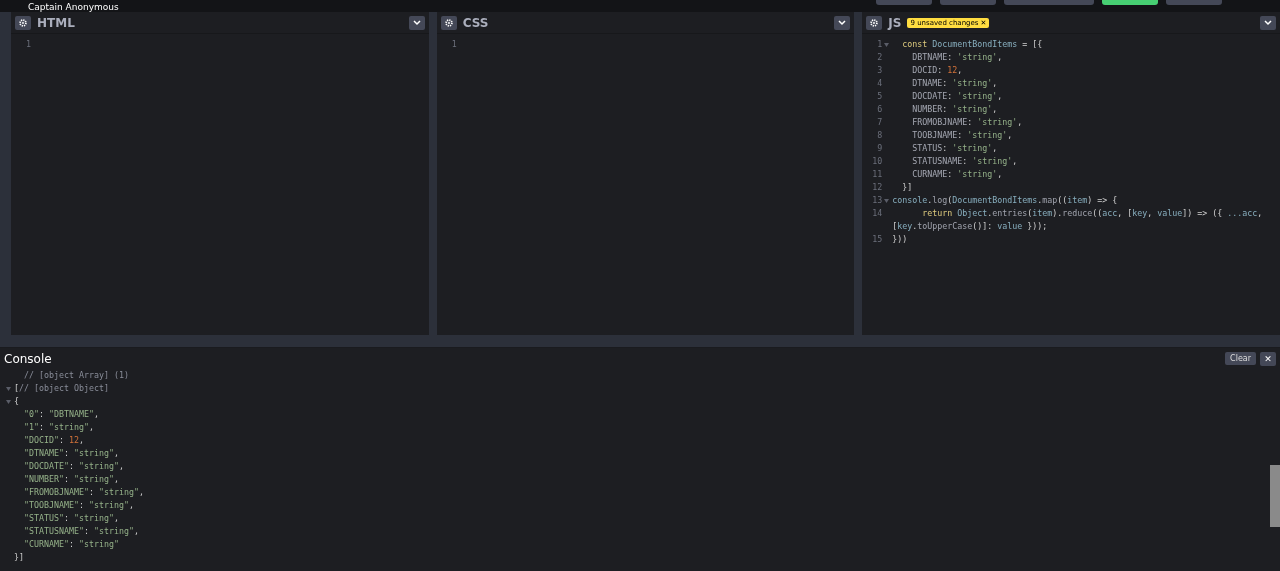 This screenshot has height=571, width=1280. Describe the element at coordinates (1268, 358) in the screenshot. I see `close-button: ✕` at that location.